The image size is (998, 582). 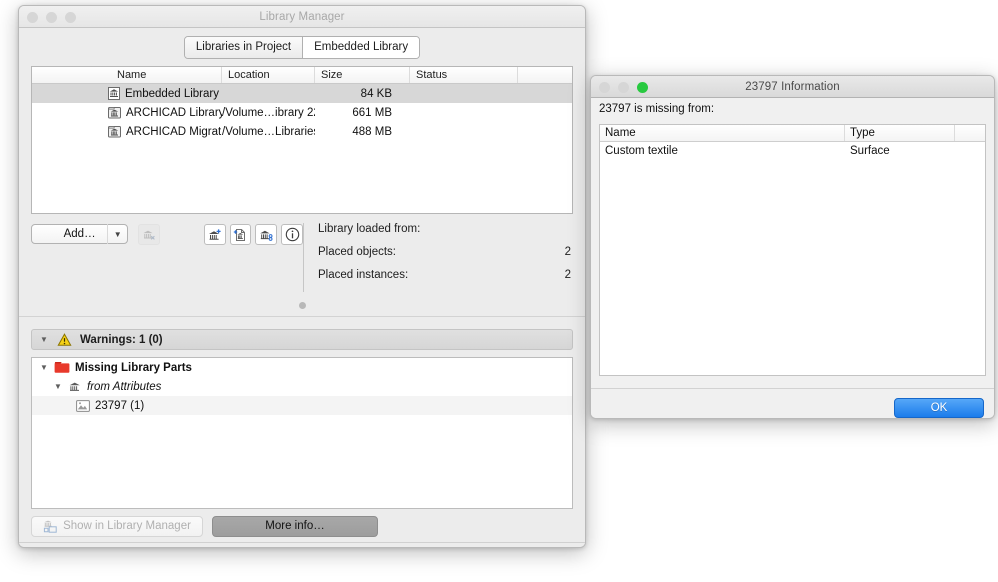 I want to click on remove-library-button, so click(x=149, y=234).